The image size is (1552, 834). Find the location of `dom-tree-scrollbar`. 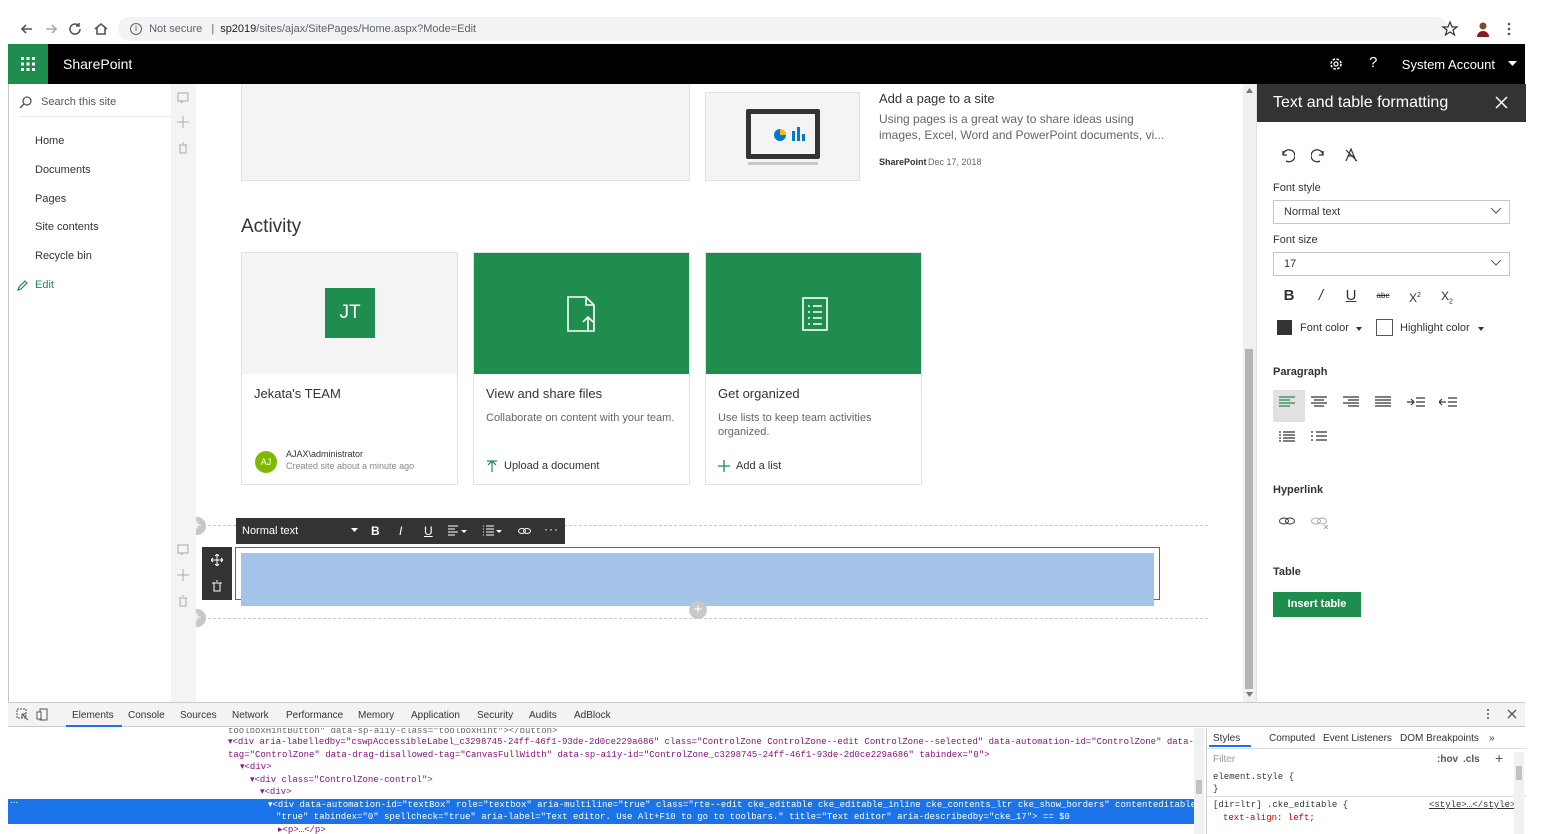

dom-tree-scrollbar is located at coordinates (1199, 781).